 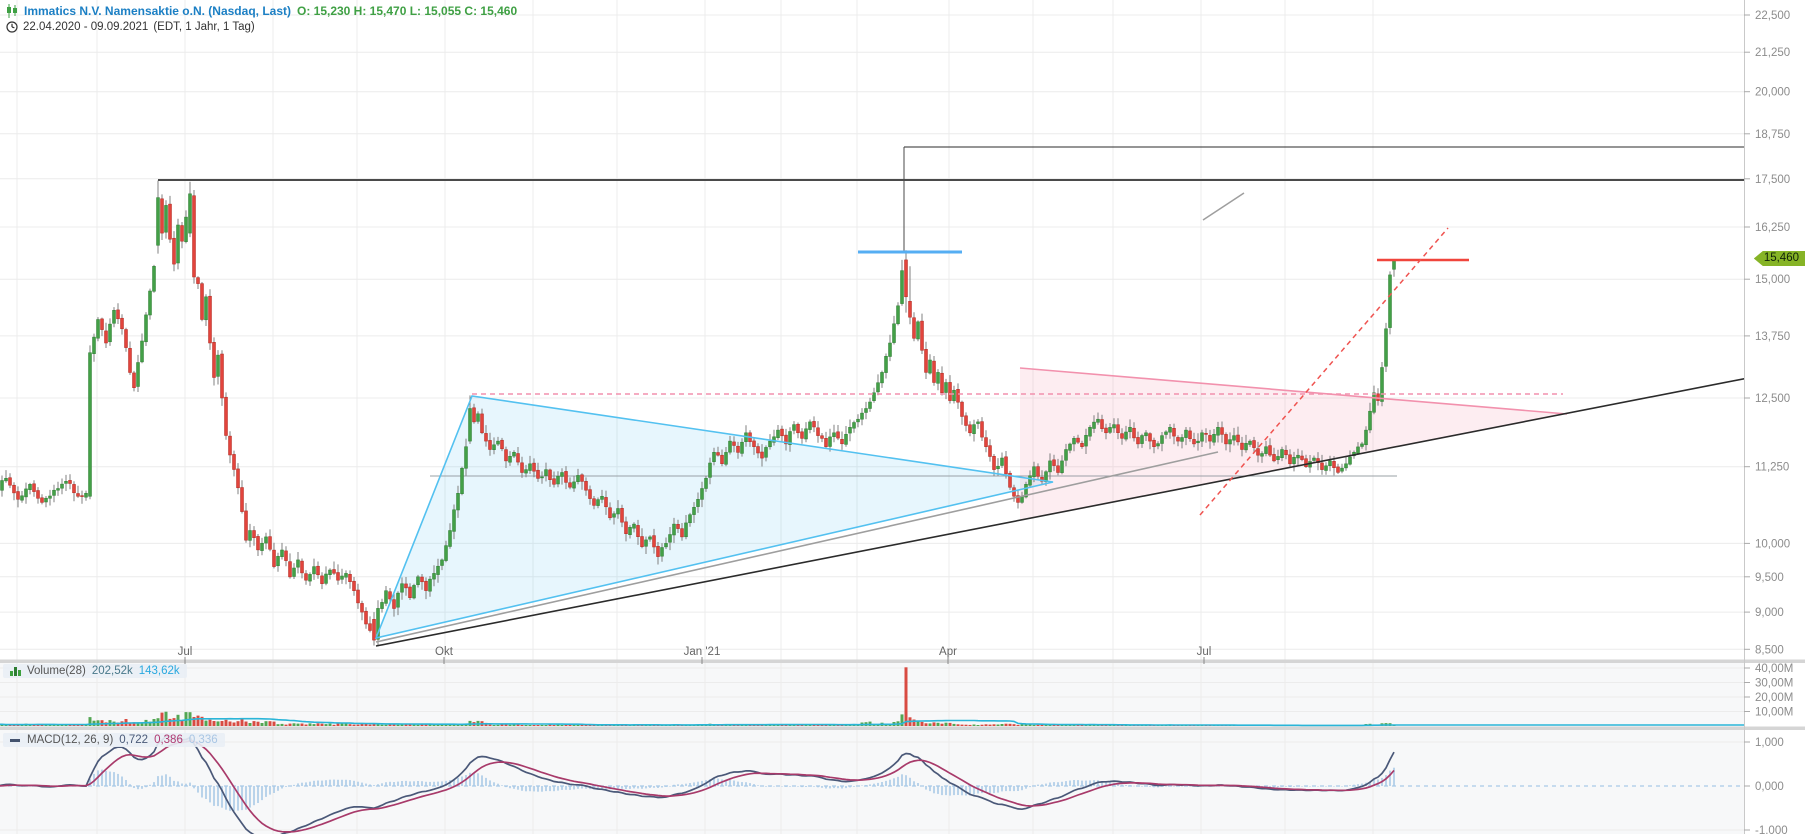 I want to click on axis-tick-label: 20,000, so click(x=1772, y=93).